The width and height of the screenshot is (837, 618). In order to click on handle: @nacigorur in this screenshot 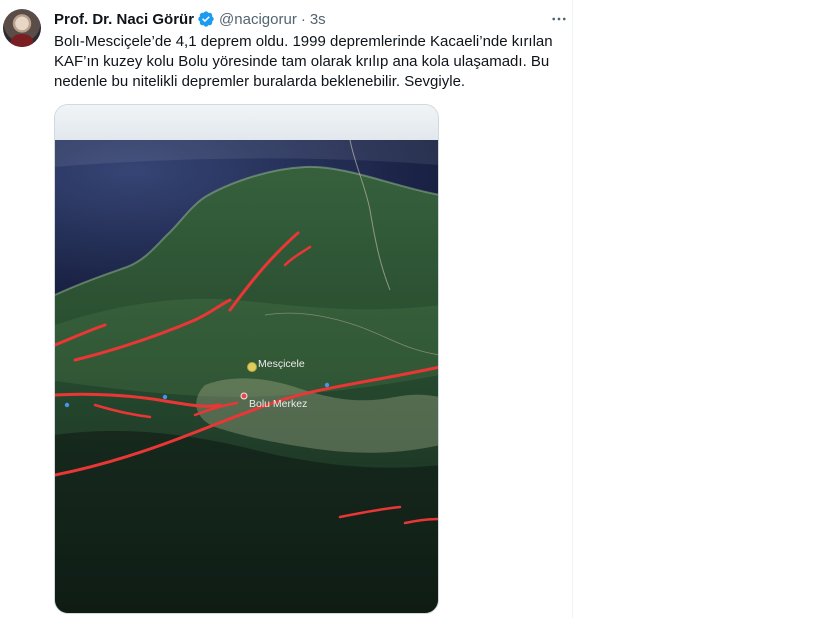, I will do `click(258, 19)`.